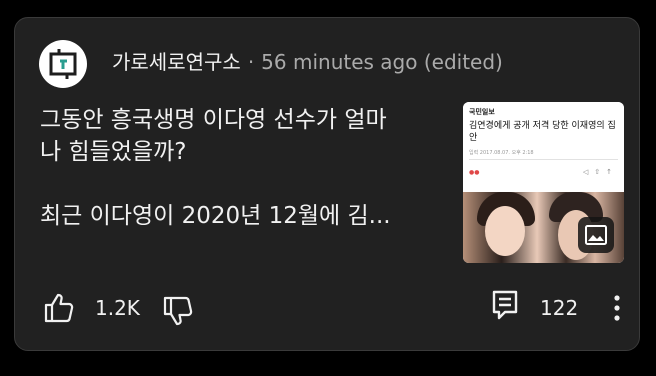  Describe the element at coordinates (543, 159) in the screenshot. I see `news-divider` at that location.